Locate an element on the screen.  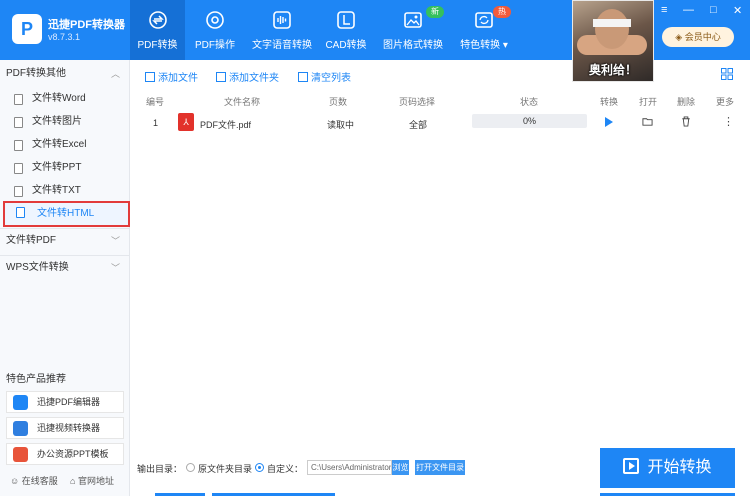
promo-label: 办公资源PPT模板 is located at coordinates (73, 454).